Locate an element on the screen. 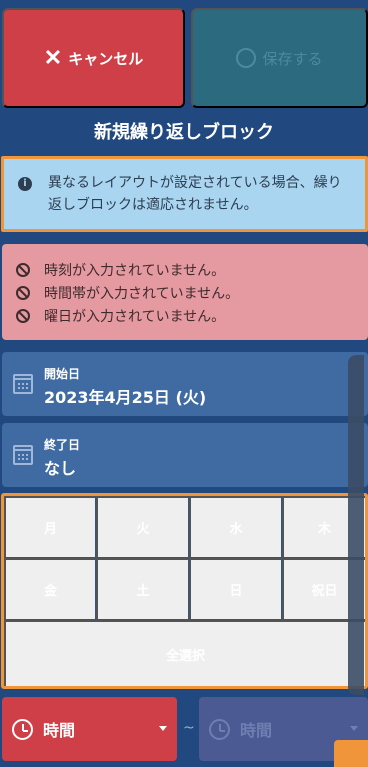 Image resolution: width=368 pixels, height=767 pixels. end-date-value: なし is located at coordinates (60, 468).